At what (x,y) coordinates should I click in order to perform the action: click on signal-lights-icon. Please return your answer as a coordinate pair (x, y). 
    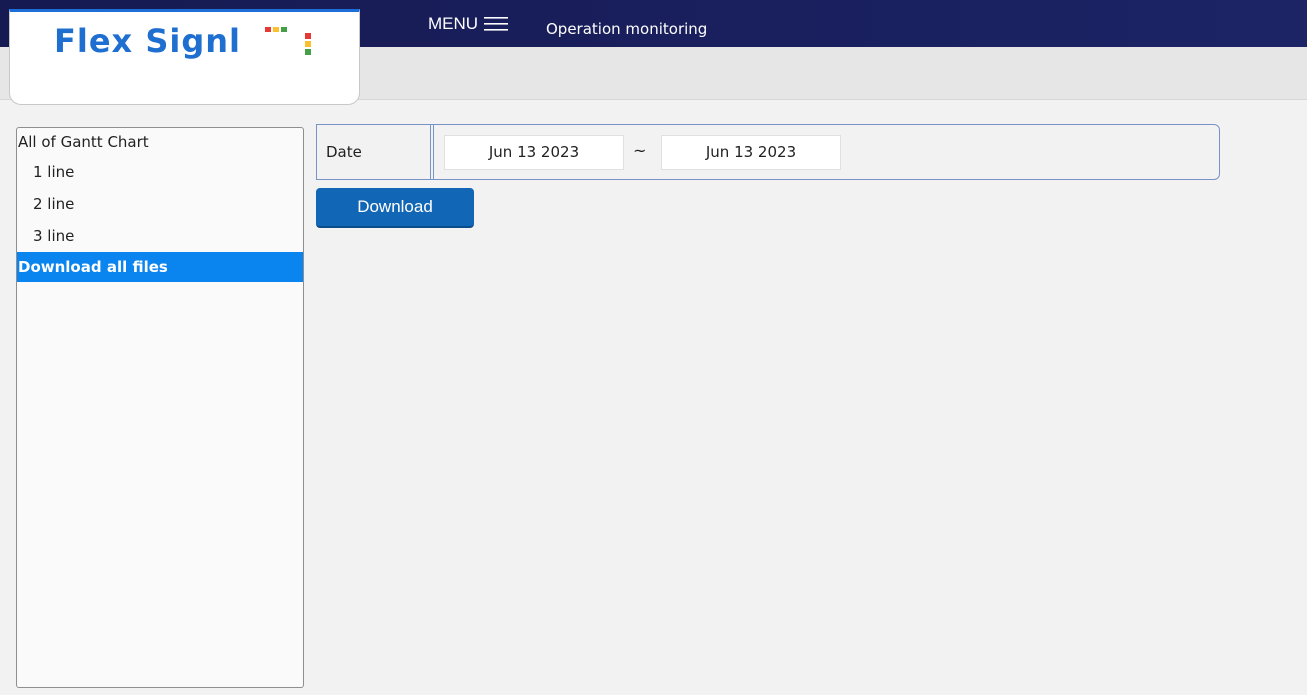
    Looking at the image, I should click on (288, 41).